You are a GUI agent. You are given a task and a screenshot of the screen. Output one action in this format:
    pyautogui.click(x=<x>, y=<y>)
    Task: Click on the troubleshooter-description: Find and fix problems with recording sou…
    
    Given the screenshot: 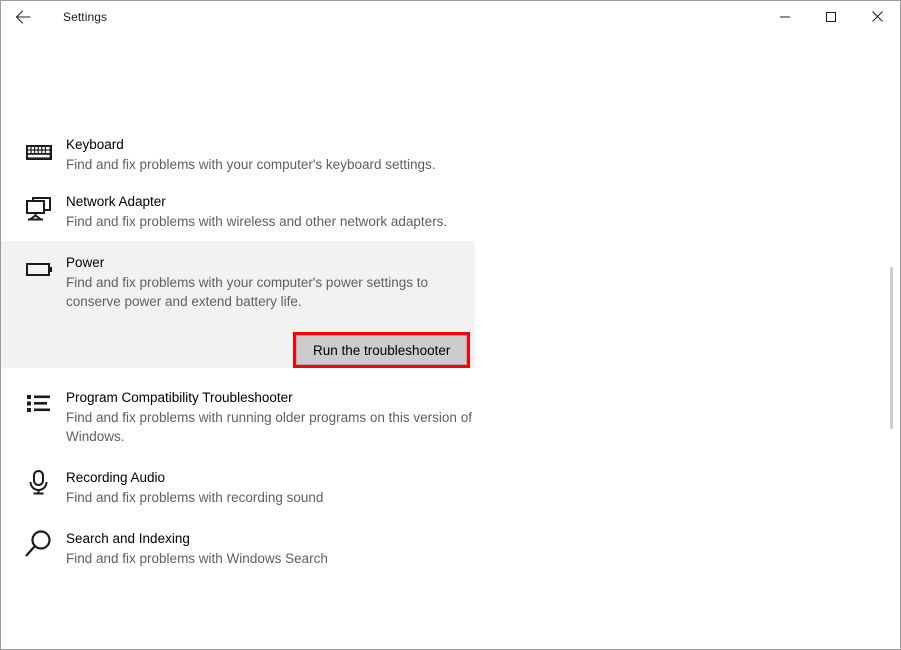 What is the action you would take?
    pyautogui.click(x=195, y=497)
    